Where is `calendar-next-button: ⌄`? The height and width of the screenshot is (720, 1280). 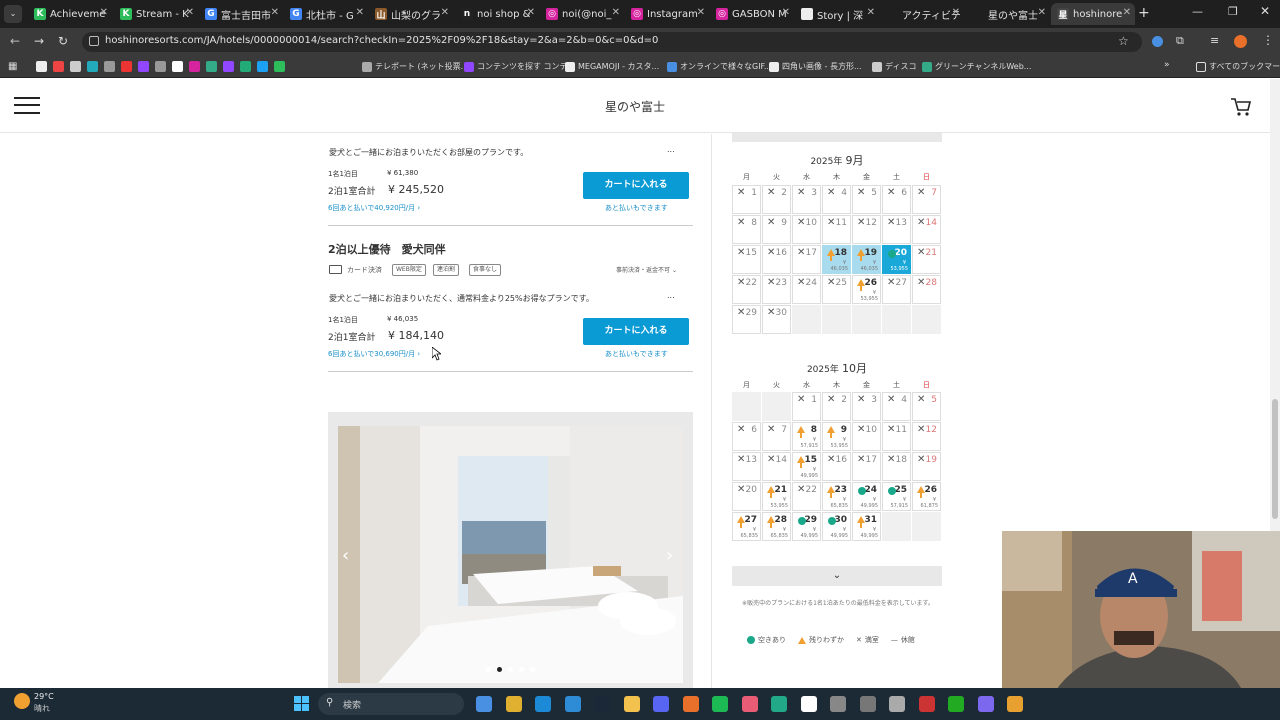
calendar-next-button: ⌄ is located at coordinates (837, 576).